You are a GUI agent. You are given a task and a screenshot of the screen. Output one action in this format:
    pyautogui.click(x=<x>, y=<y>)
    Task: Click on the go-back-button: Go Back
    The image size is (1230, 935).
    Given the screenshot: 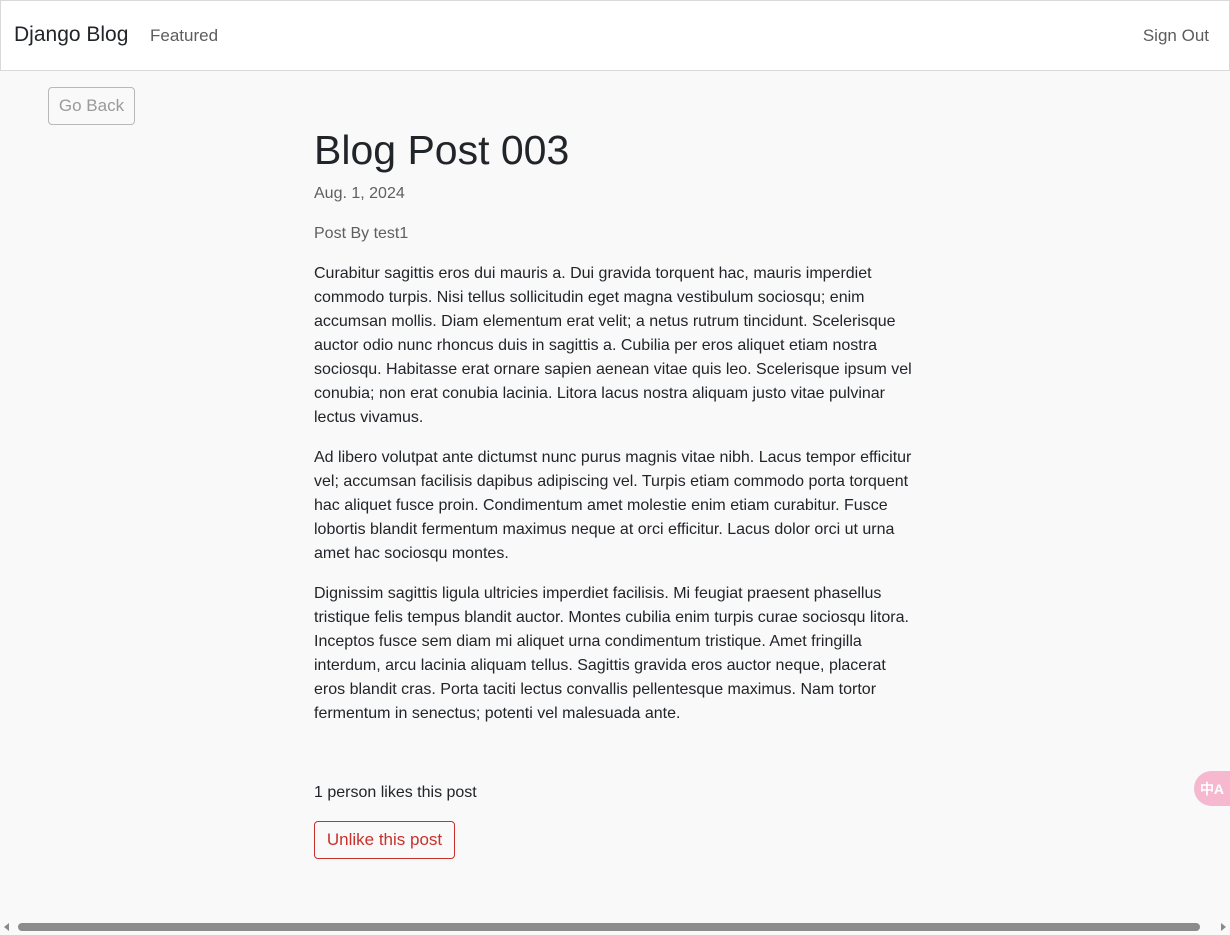 What is the action you would take?
    pyautogui.click(x=91, y=106)
    